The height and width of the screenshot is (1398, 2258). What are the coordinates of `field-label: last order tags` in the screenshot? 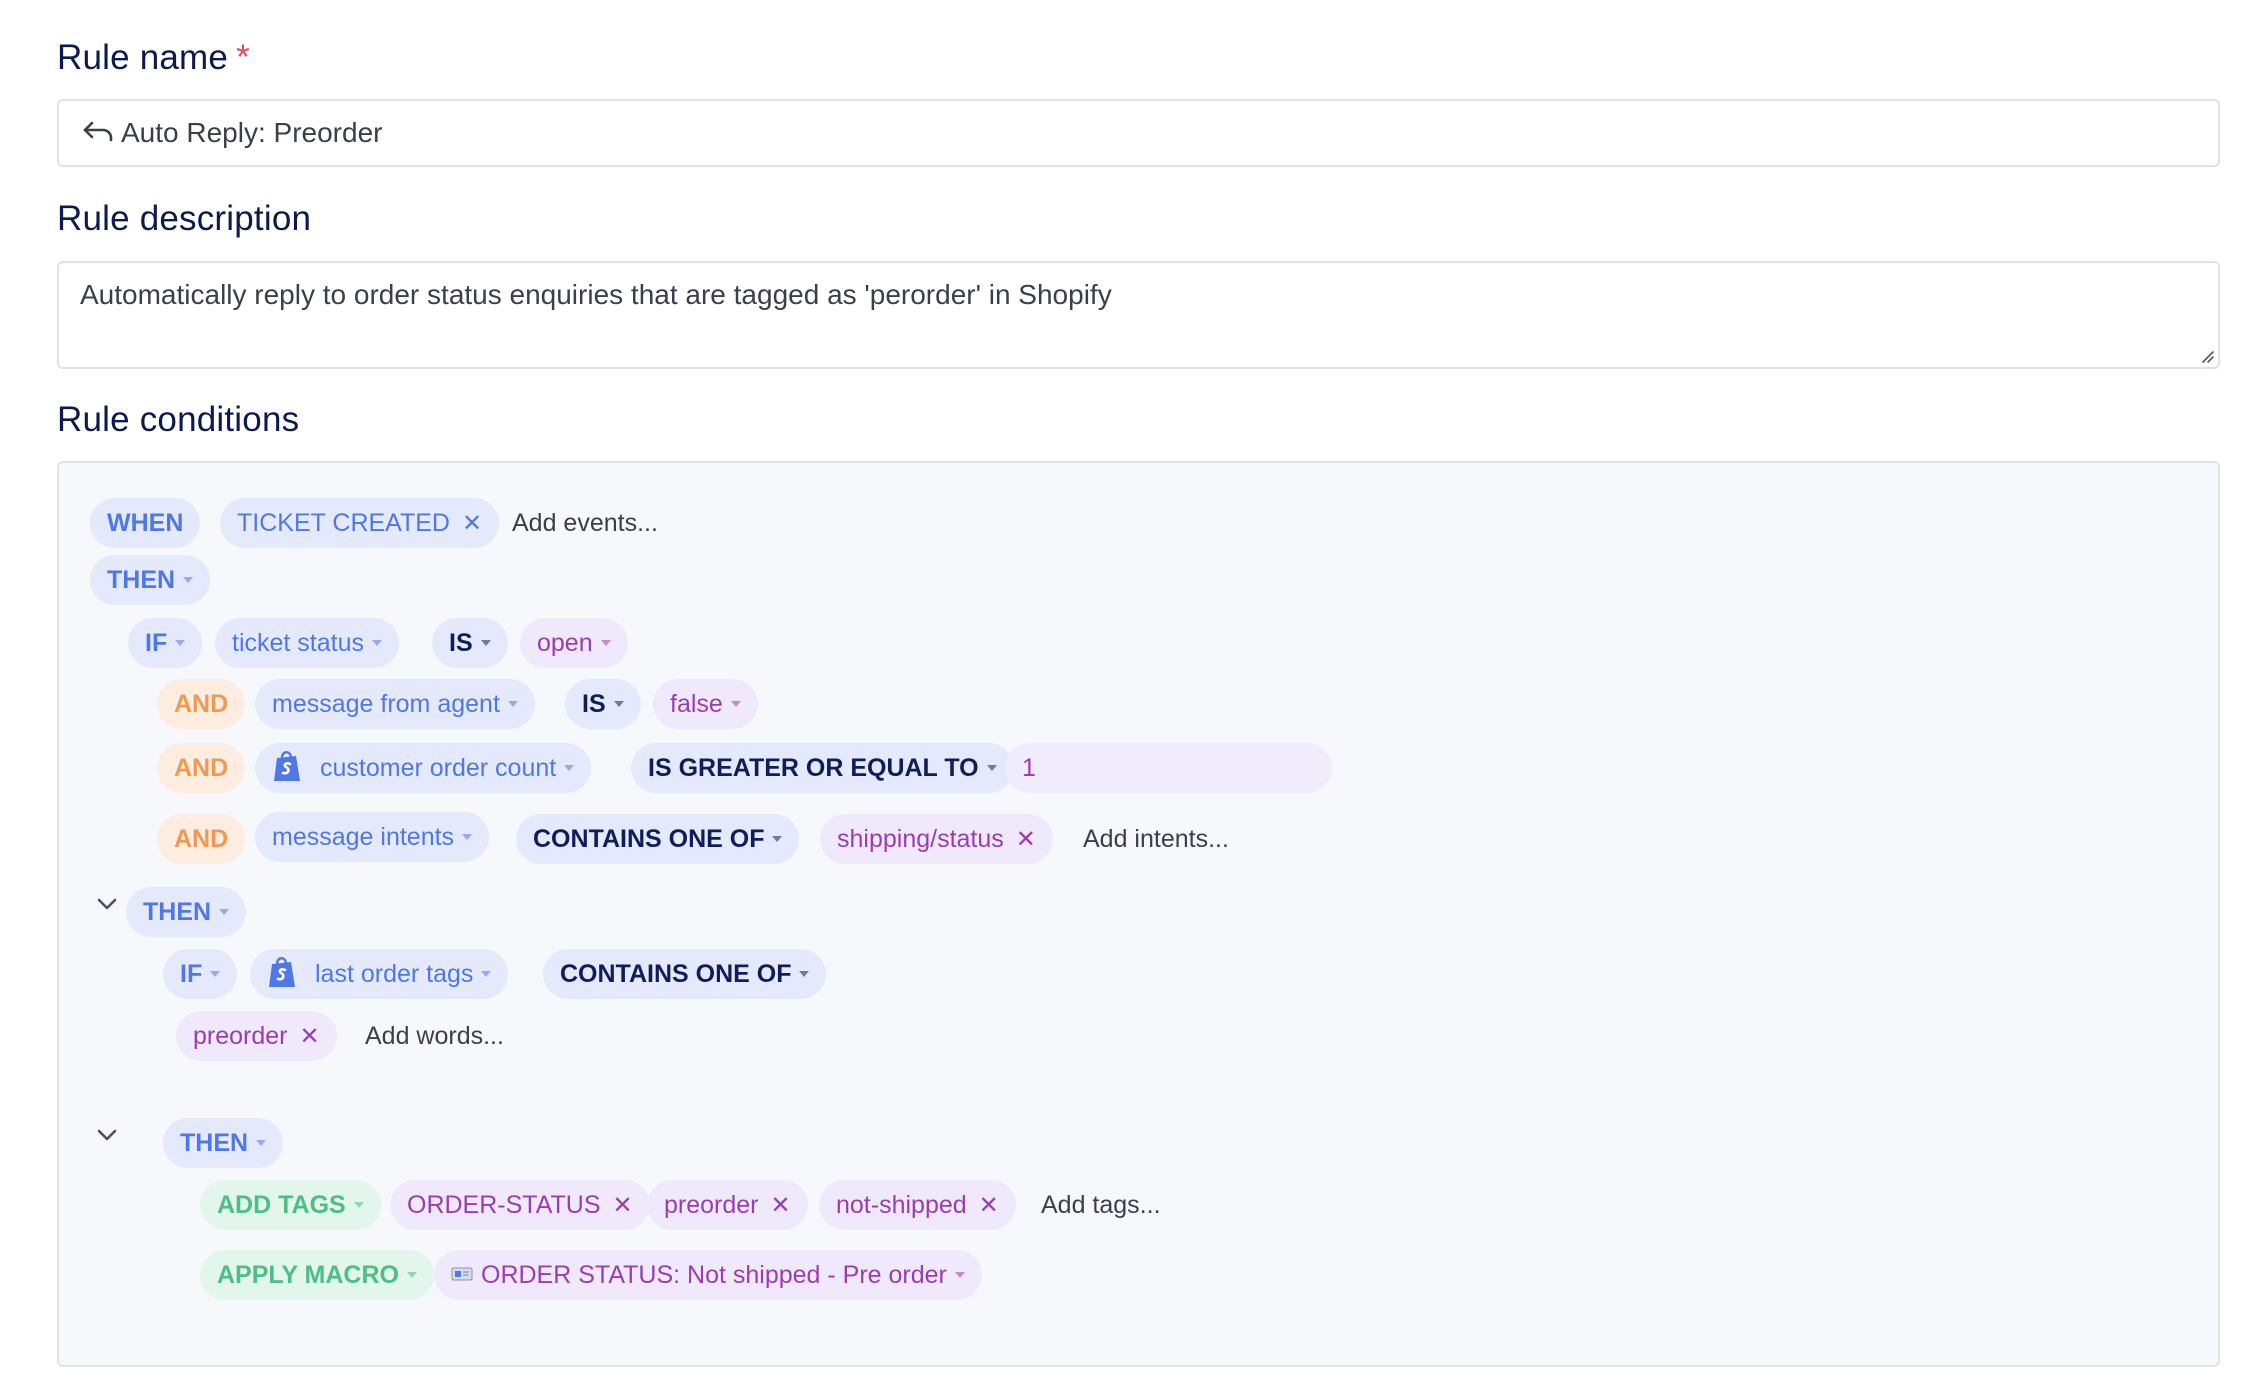 It's located at (394, 974).